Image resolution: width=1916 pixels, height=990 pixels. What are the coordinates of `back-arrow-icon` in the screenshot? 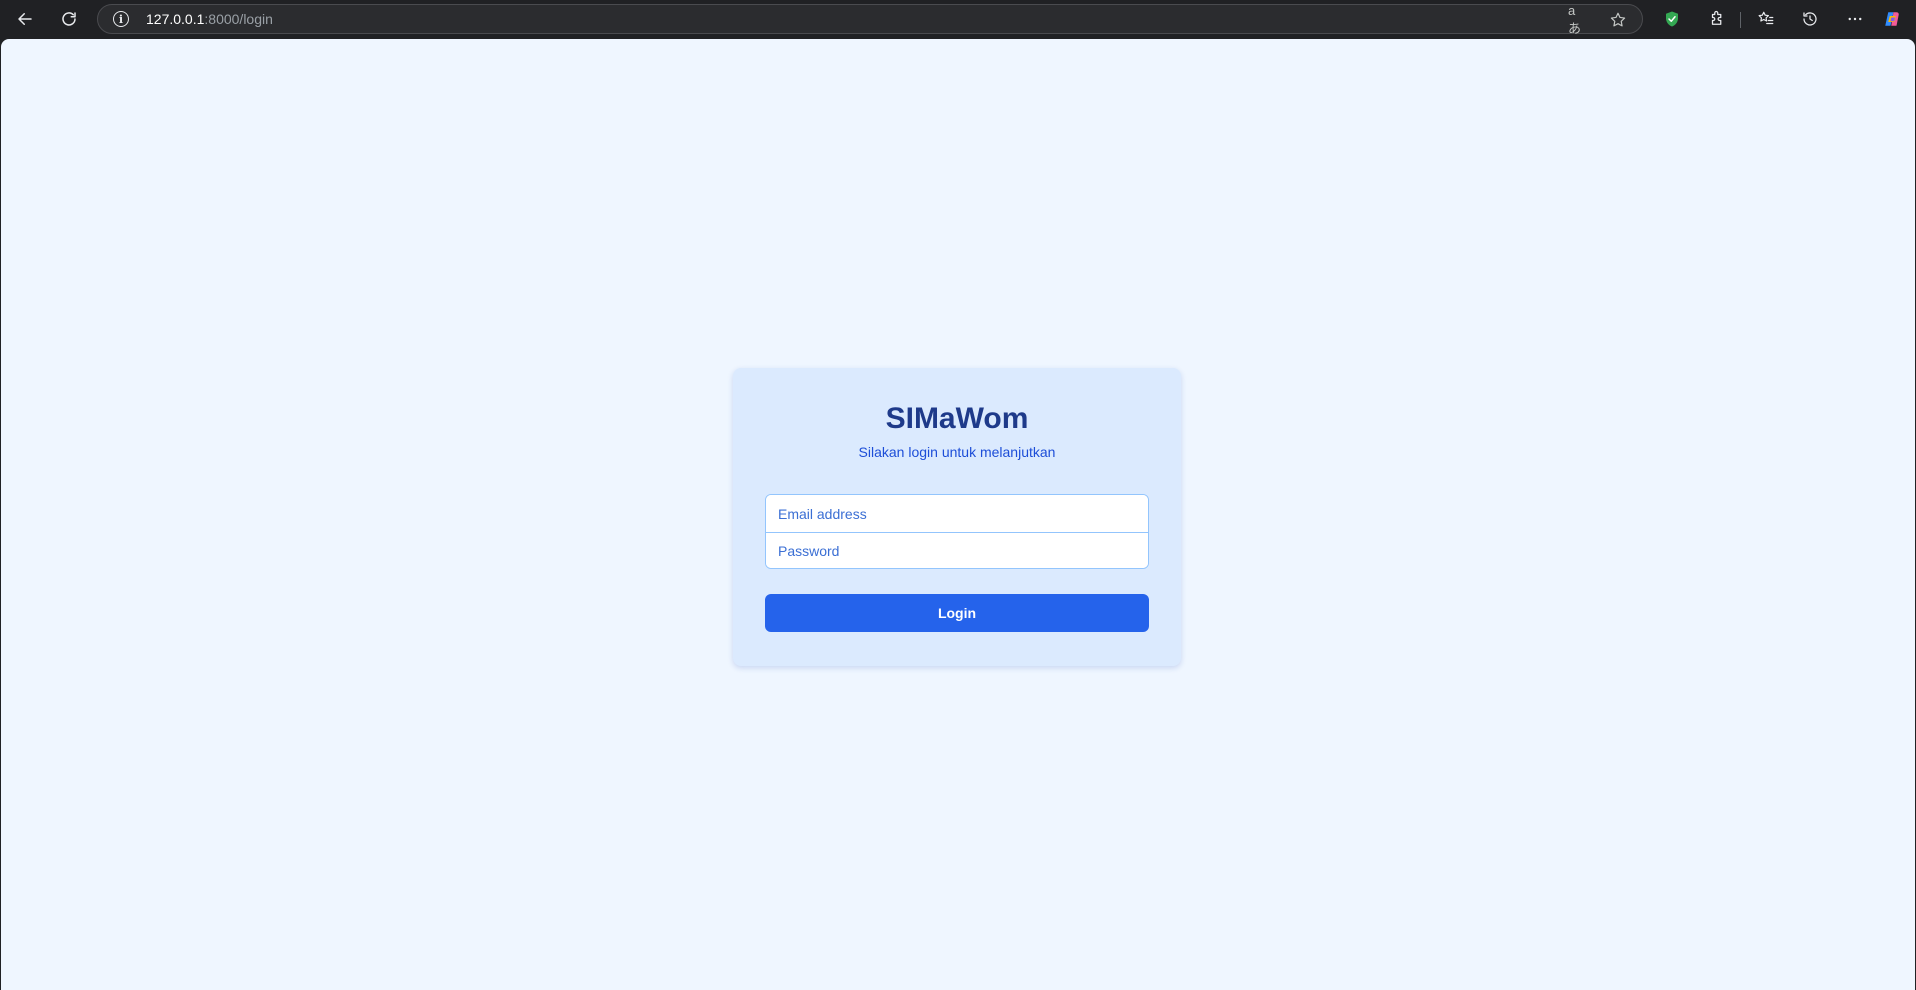 It's located at (25, 19).